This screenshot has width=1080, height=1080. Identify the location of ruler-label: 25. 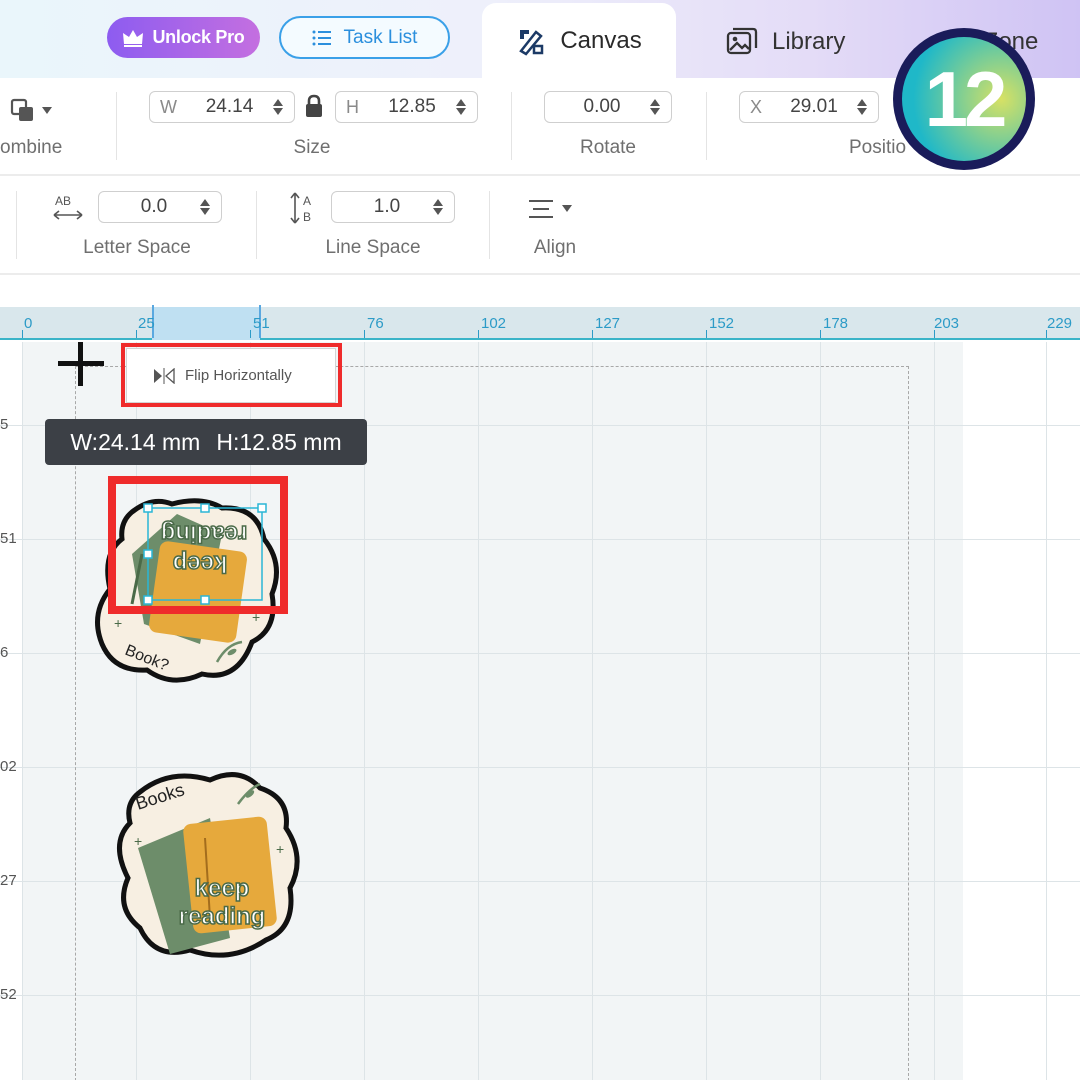
(146, 323).